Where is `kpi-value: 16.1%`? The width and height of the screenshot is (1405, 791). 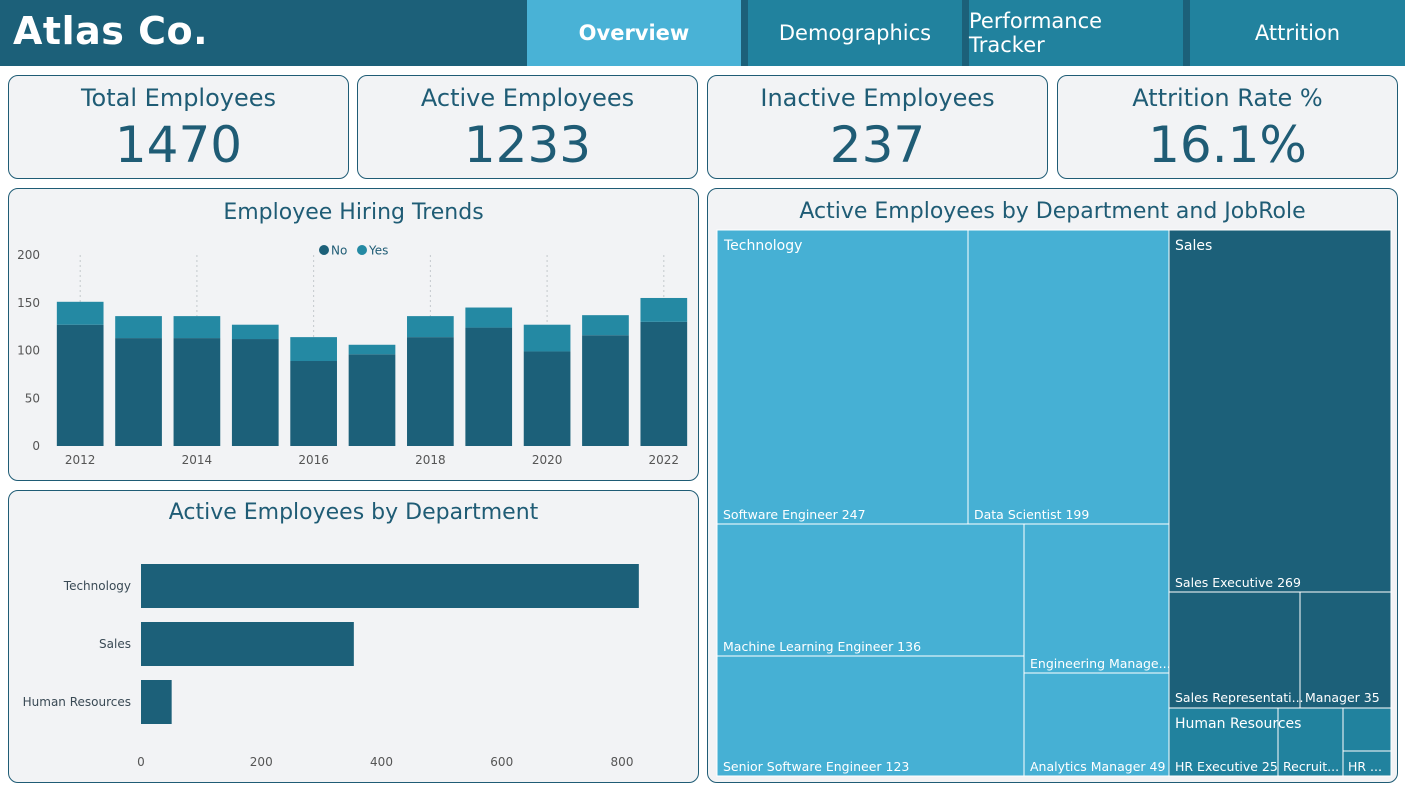 kpi-value: 16.1% is located at coordinates (1227, 145).